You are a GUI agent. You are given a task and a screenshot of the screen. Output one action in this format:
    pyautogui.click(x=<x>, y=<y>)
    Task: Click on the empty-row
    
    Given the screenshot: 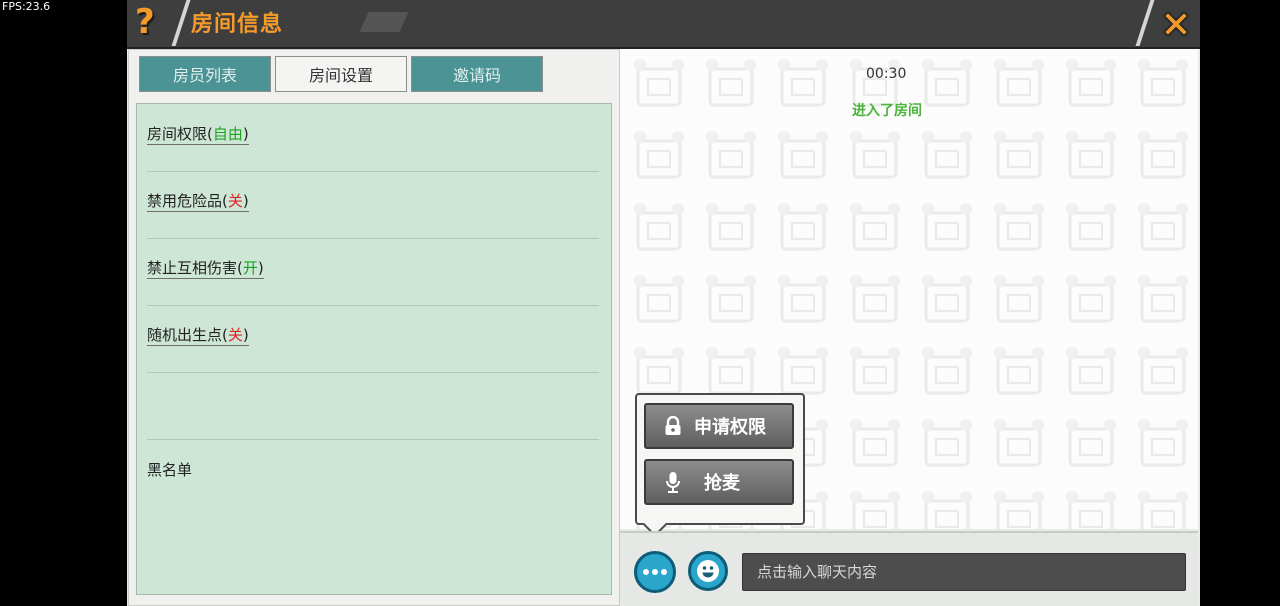 What is the action you would take?
    pyautogui.click(x=373, y=406)
    